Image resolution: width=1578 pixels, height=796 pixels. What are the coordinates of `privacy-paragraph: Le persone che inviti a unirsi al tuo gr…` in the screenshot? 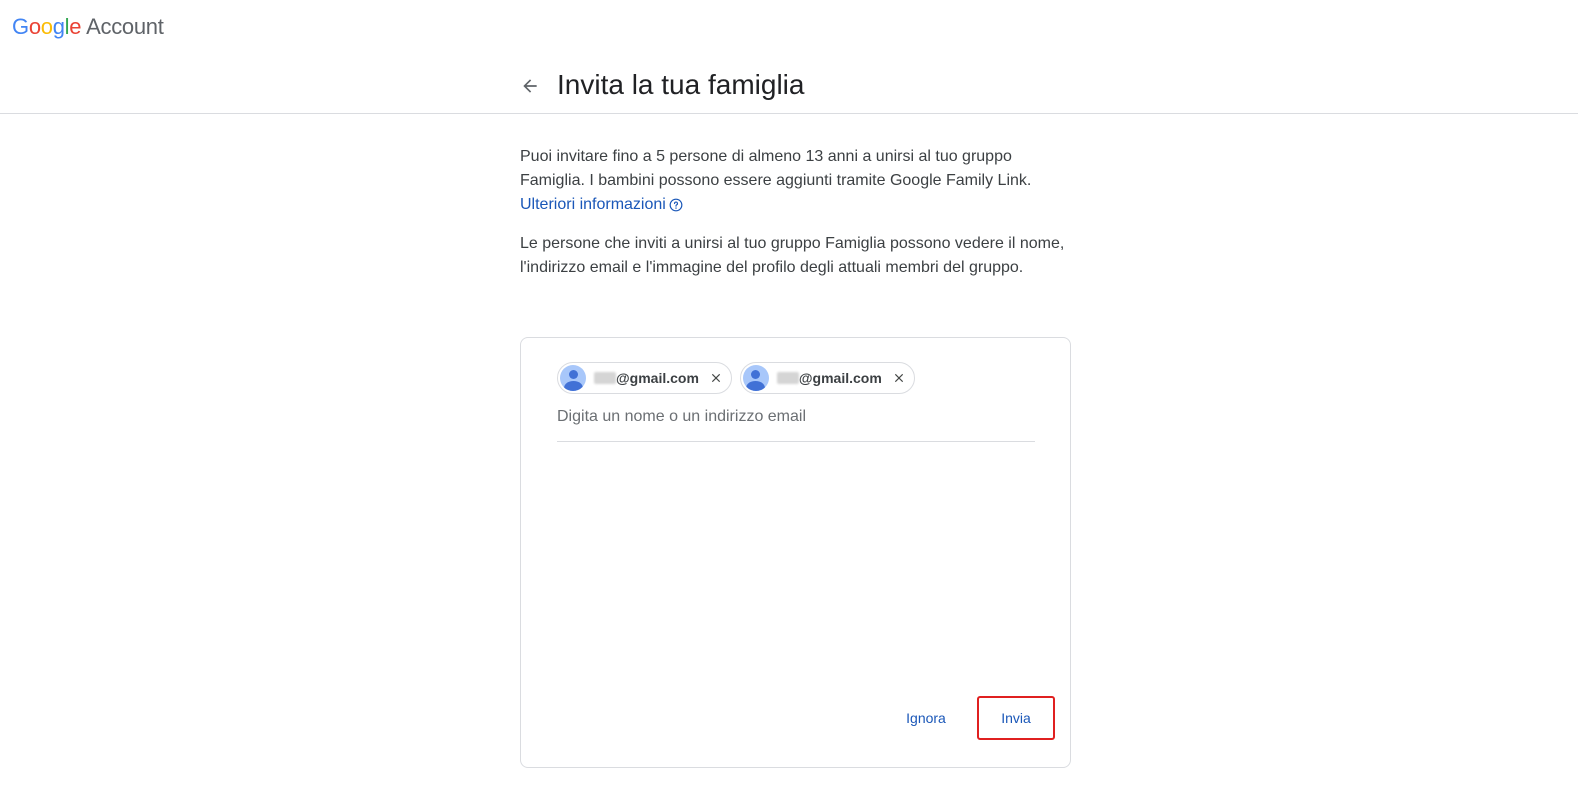 It's located at (792, 255).